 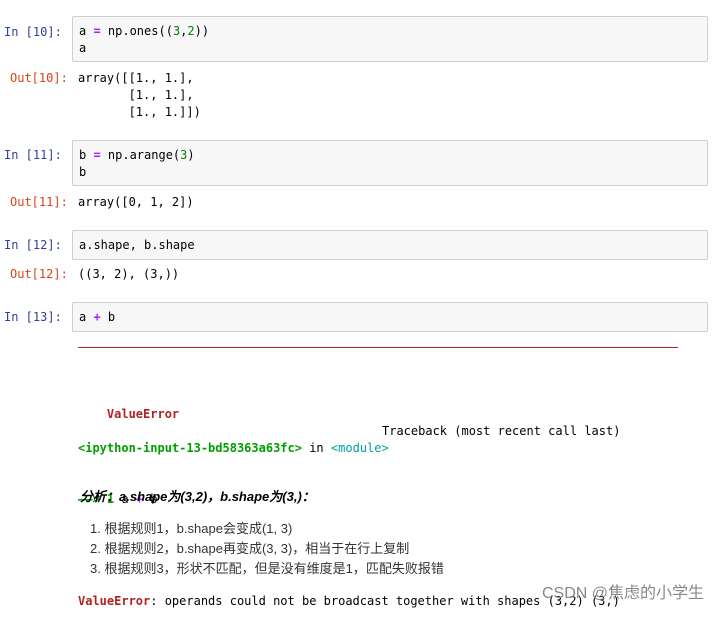 I want to click on in-prompt: In [11]:, so click(x=33, y=155).